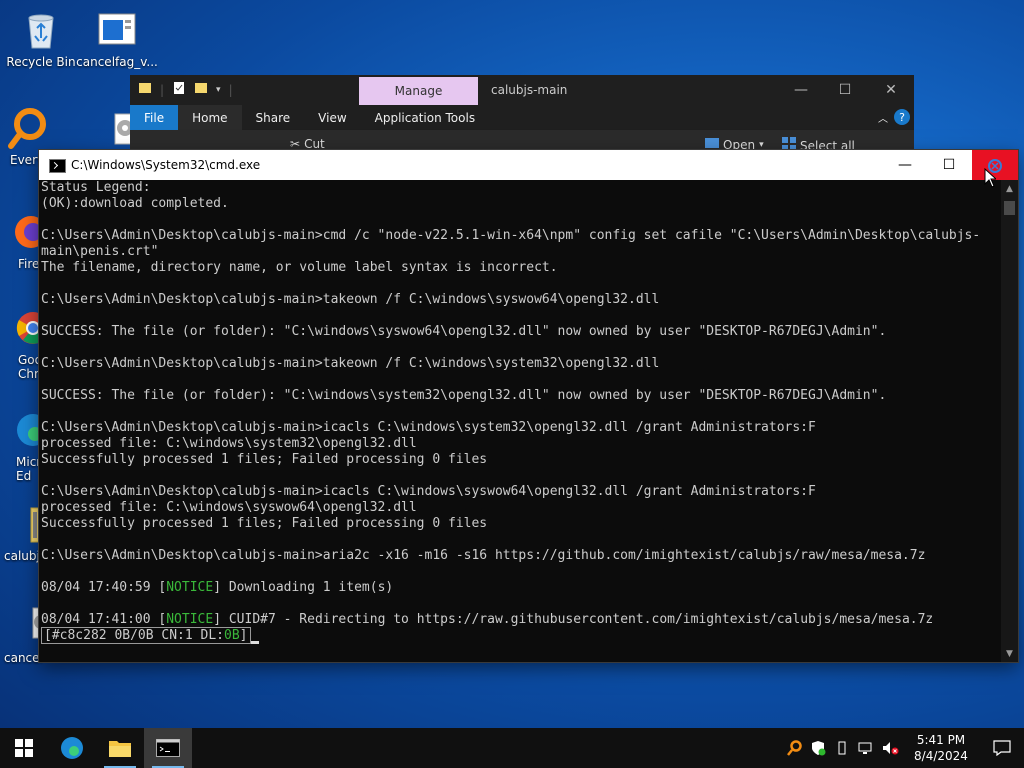  I want to click on taskbar-file-explorer, so click(120, 748).